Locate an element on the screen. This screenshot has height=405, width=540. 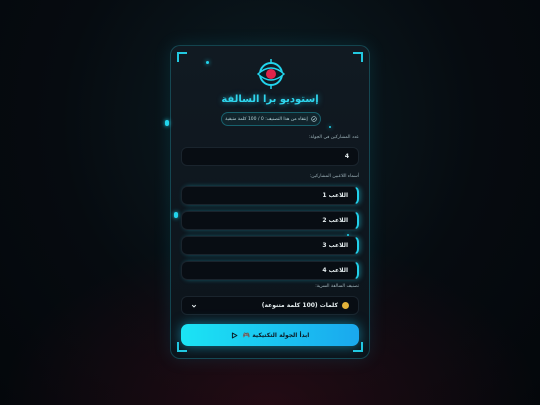
players-count-input: 4 is located at coordinates (270, 156).